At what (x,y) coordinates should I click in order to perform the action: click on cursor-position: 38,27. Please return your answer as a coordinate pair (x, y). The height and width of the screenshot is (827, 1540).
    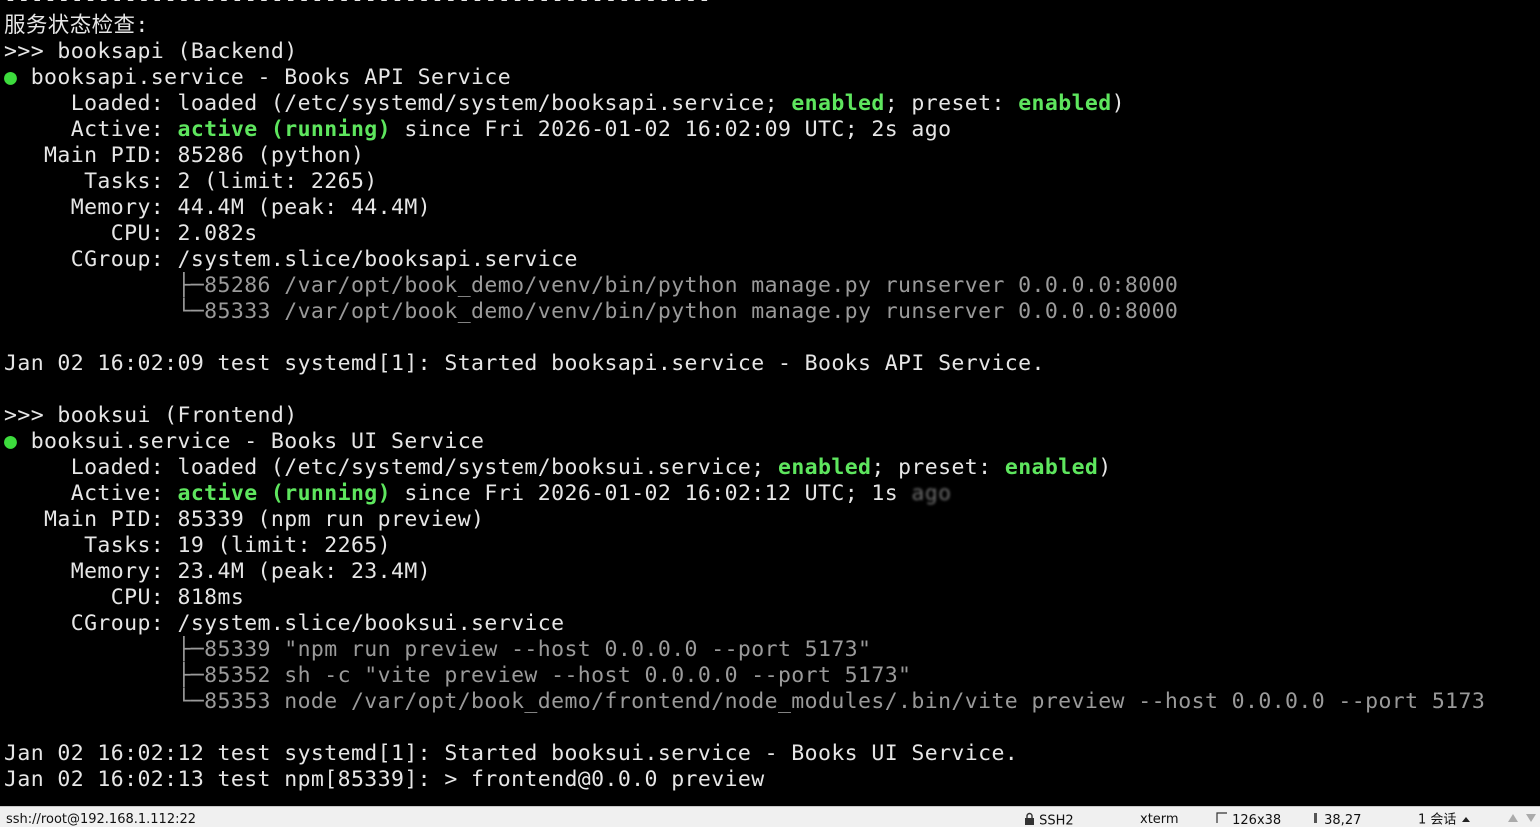
    Looking at the image, I should click on (1336, 819).